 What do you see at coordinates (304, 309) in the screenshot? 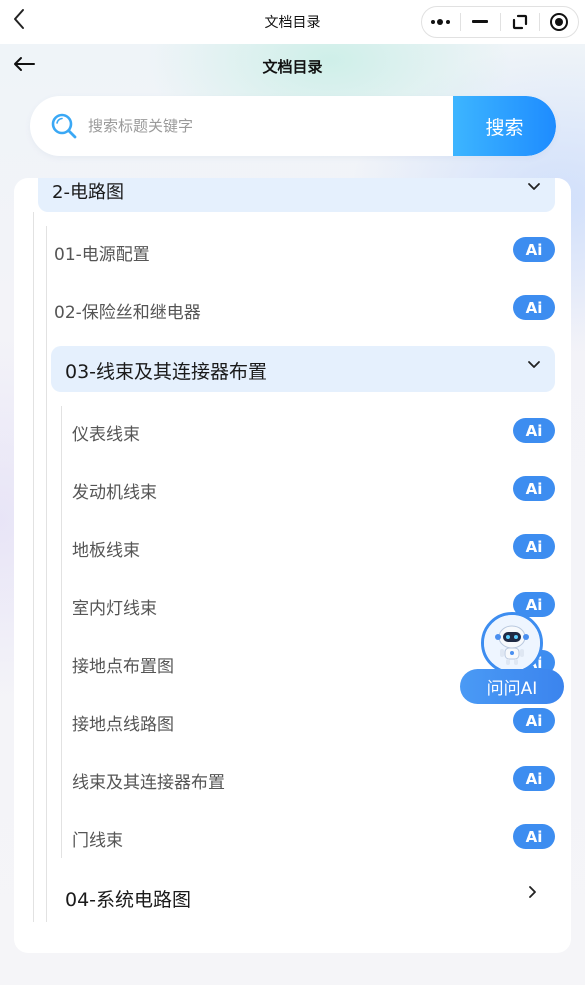
I see `list-item: 02-保险丝和继电器 Ai` at bounding box center [304, 309].